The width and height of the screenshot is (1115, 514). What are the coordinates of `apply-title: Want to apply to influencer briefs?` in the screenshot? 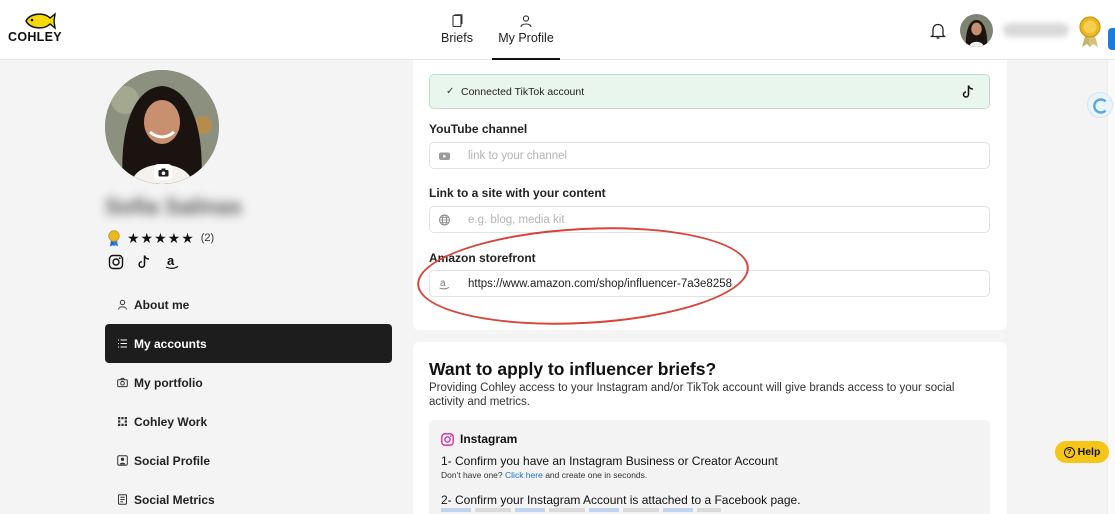 It's located at (573, 369).